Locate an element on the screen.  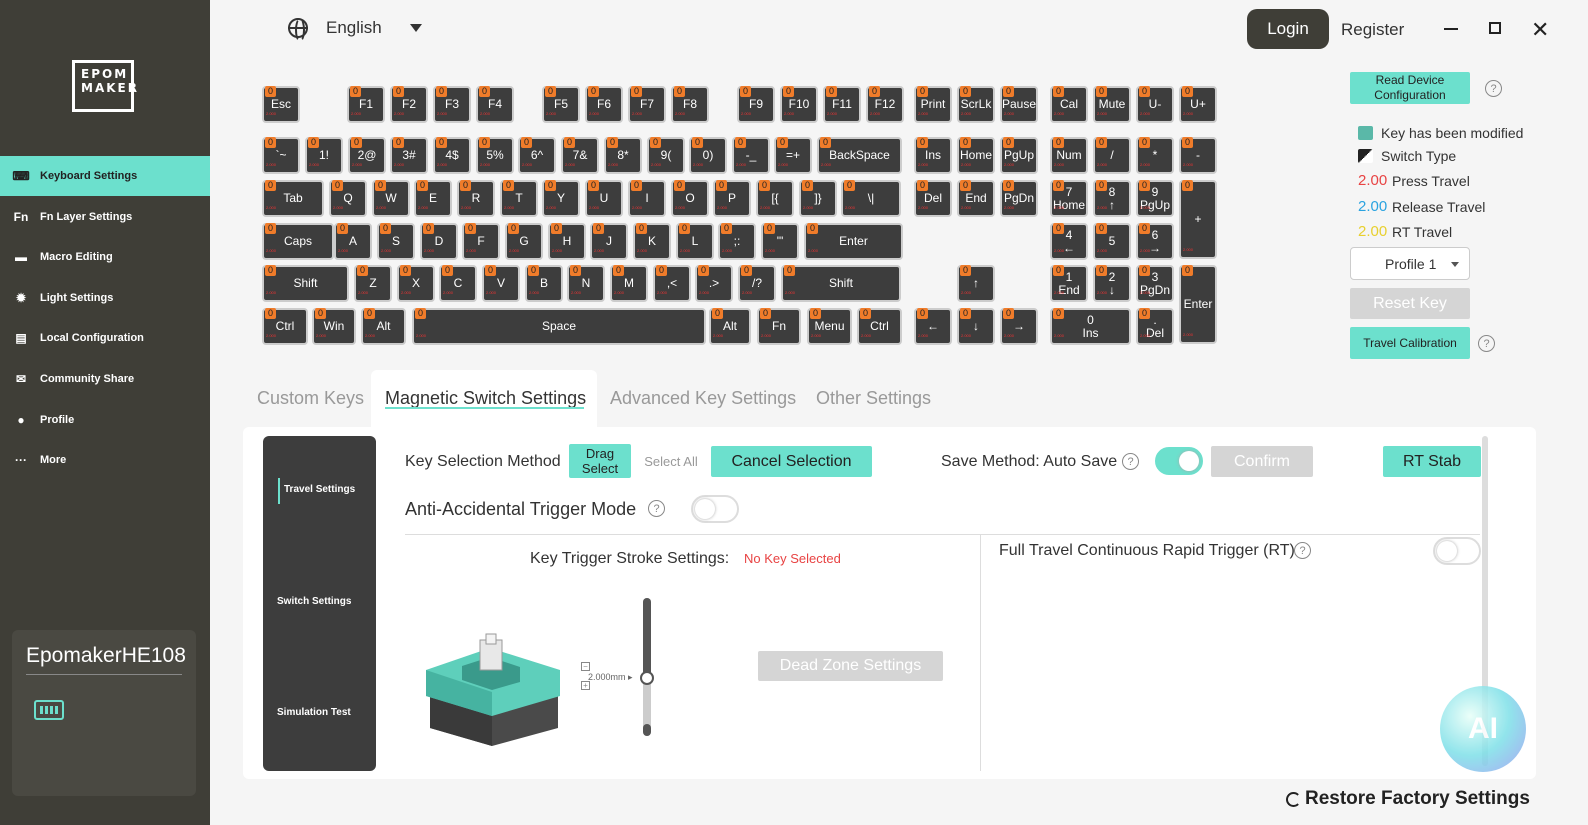
key-x: 0 X 2.000 is located at coordinates (416, 283).